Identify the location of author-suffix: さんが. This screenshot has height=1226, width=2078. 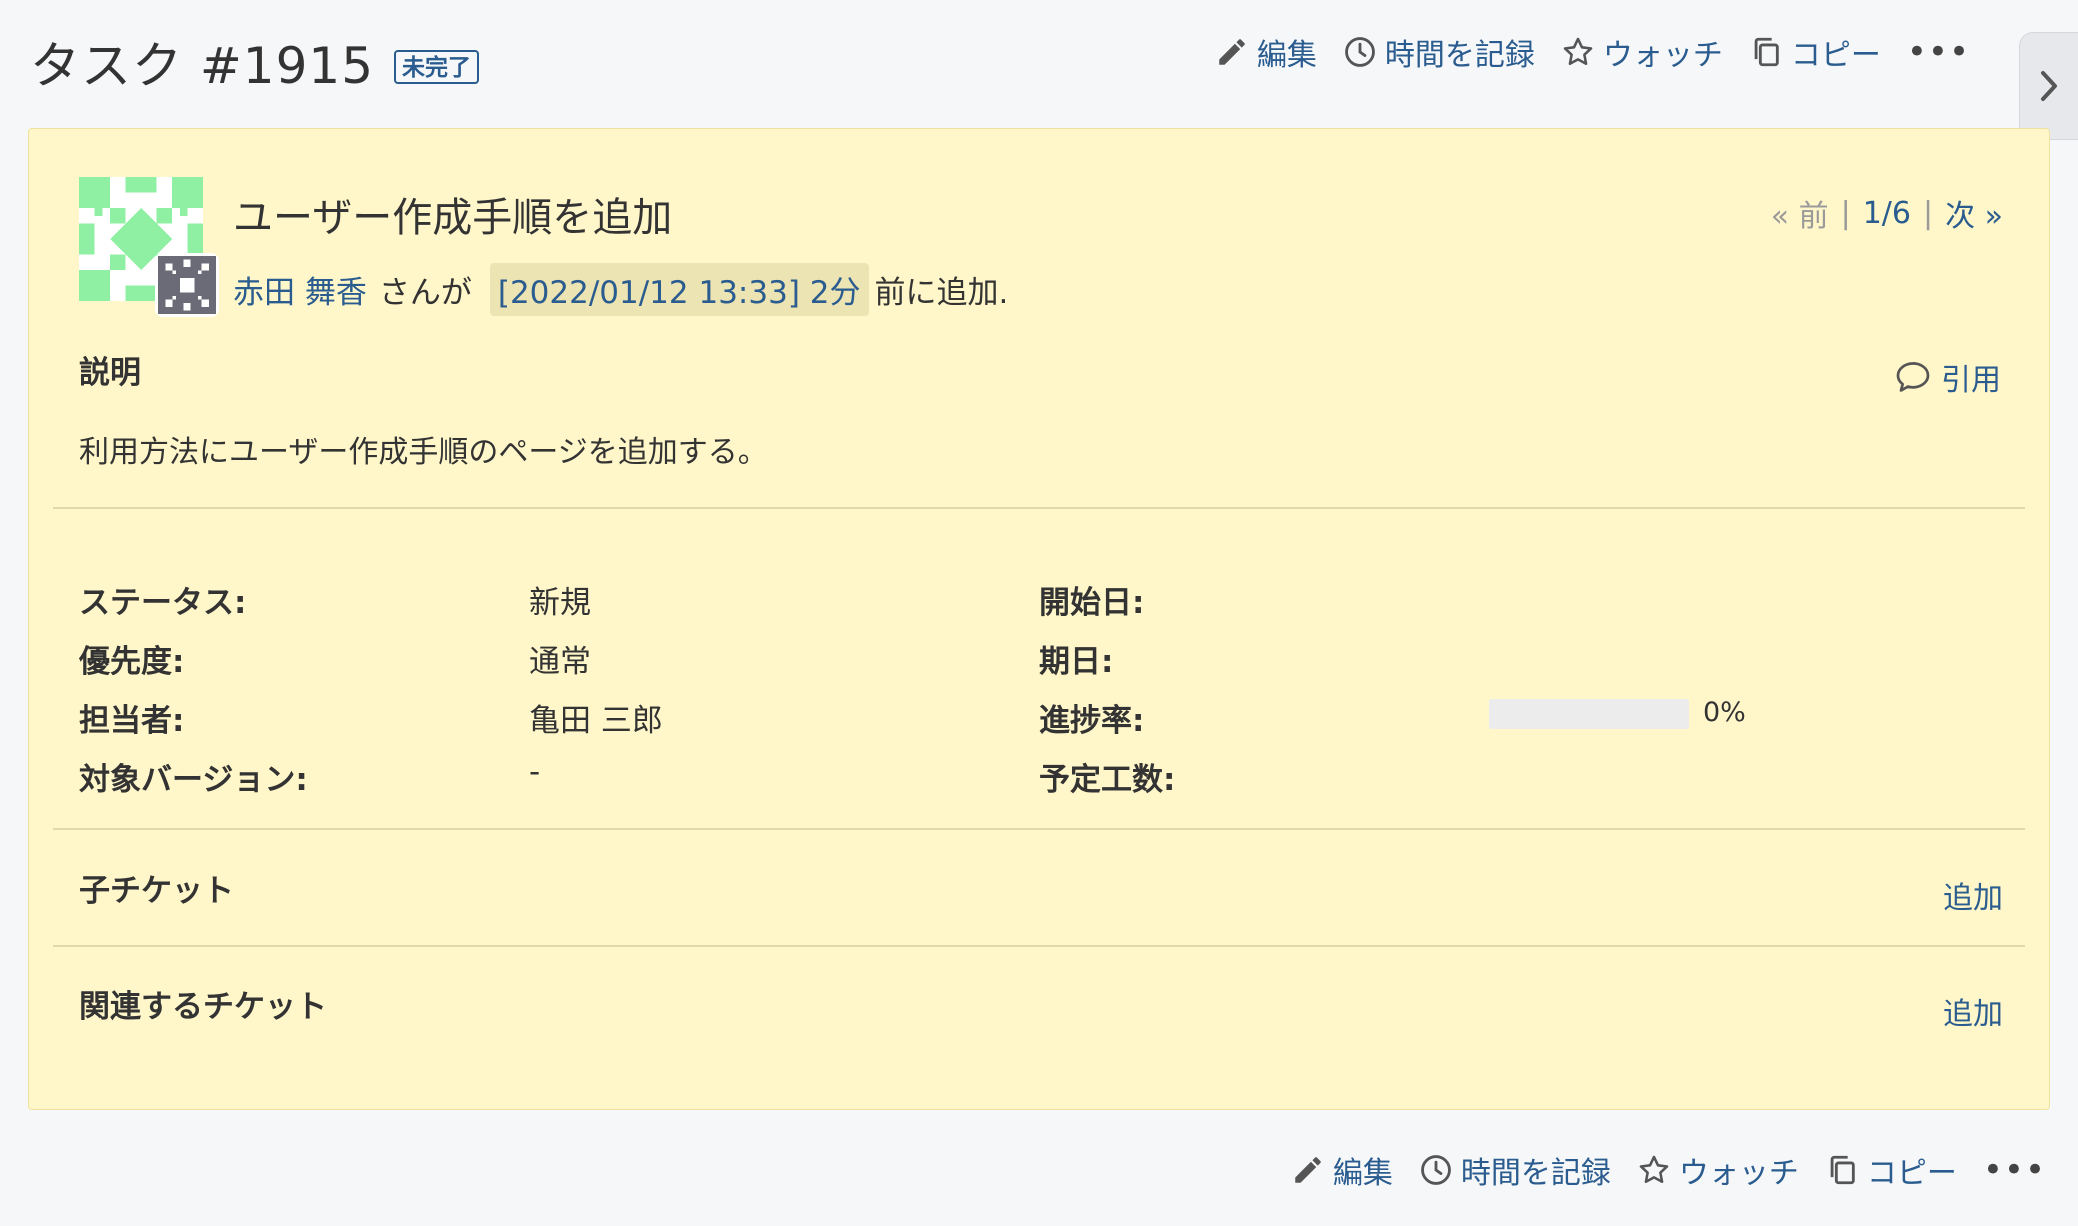
(425, 293).